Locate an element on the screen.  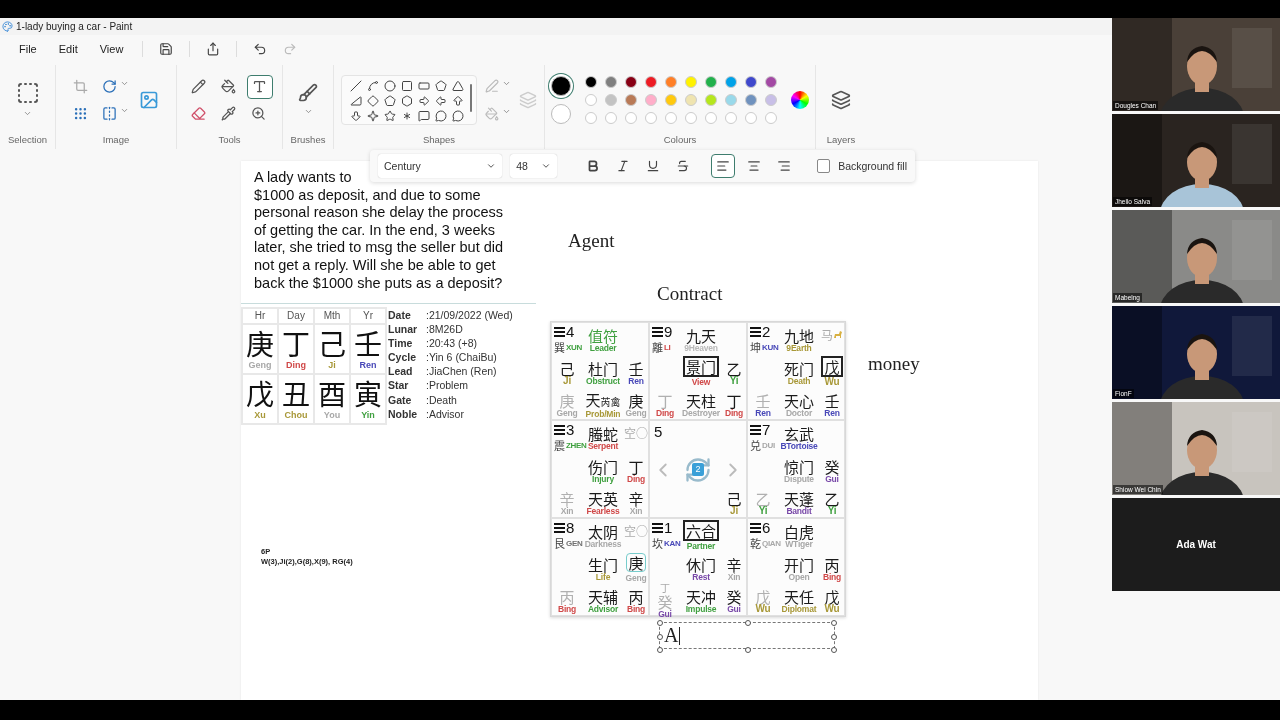
chart-label: Ding is located at coordinates (636, 478).